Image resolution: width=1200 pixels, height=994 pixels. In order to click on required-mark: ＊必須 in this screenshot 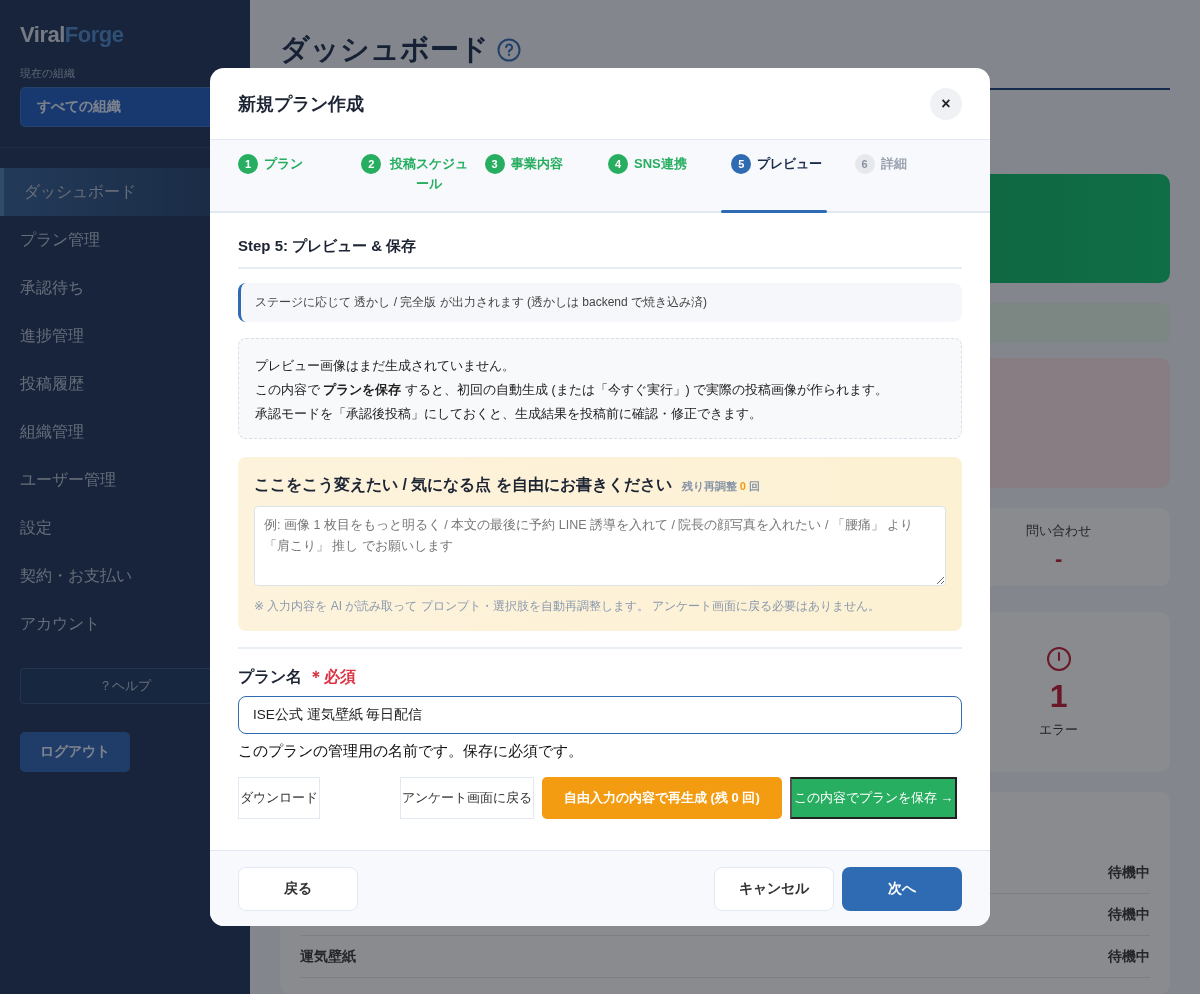, I will do `click(332, 677)`.